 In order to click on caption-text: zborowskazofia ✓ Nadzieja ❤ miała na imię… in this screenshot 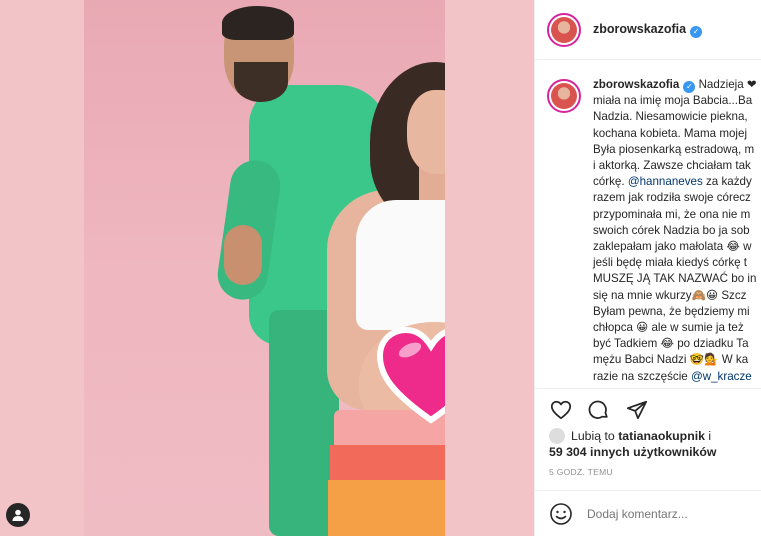, I will do `click(675, 230)`.